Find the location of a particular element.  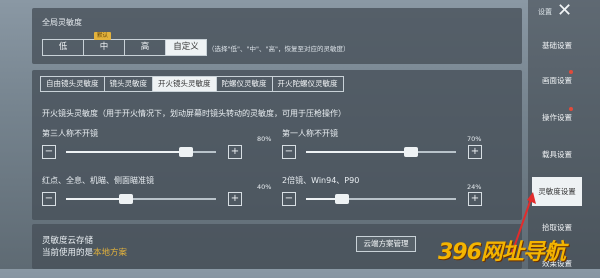

tab-fire-camera: 开火镜头灵敏度 is located at coordinates (185, 84).